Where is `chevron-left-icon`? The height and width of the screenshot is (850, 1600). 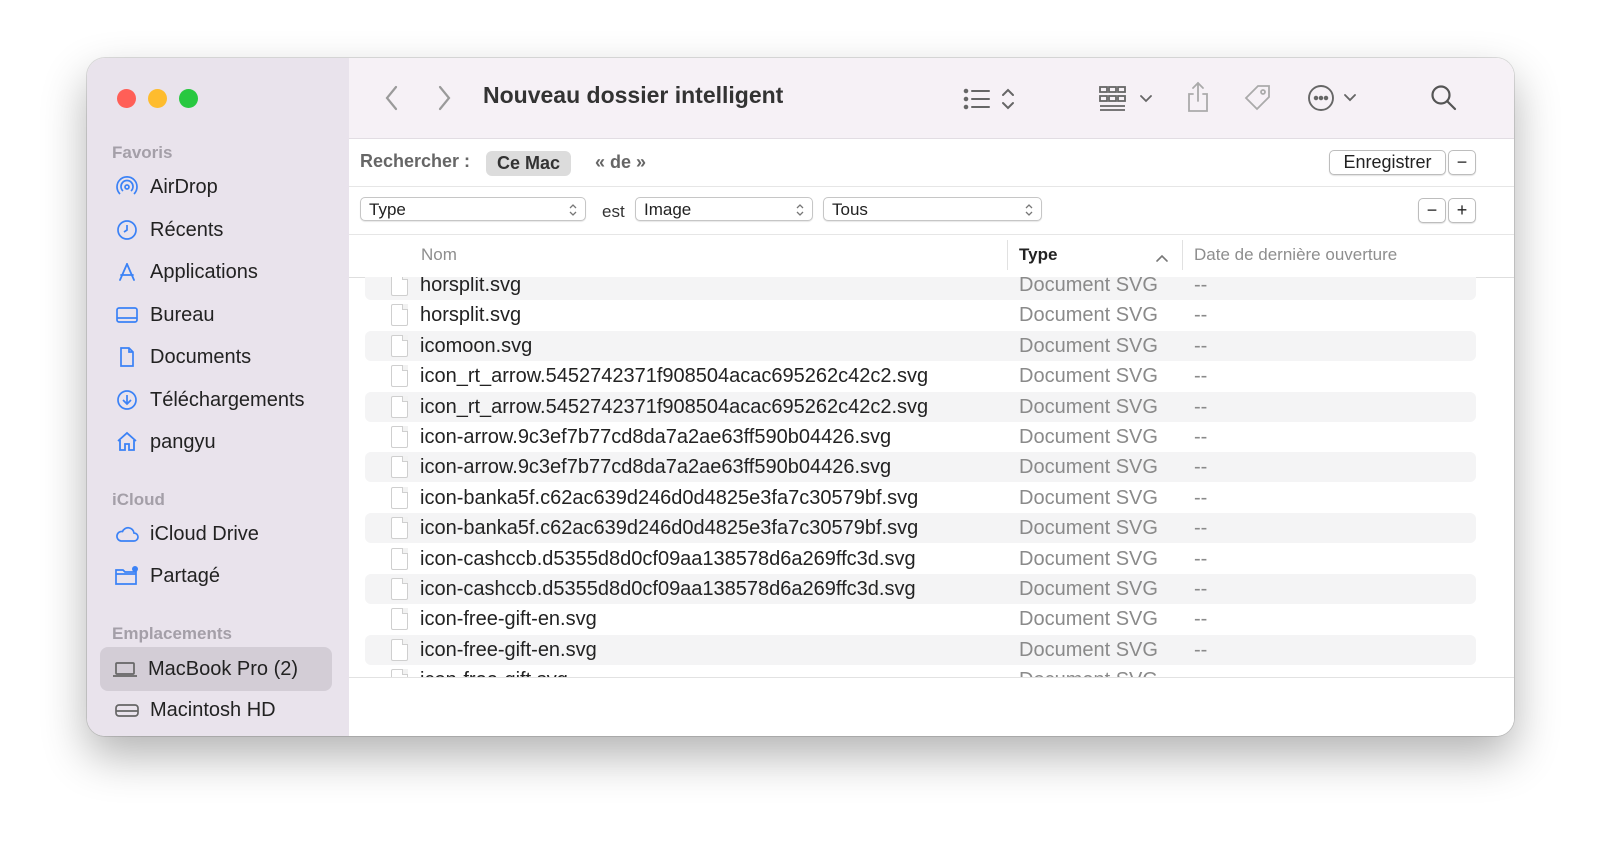 chevron-left-icon is located at coordinates (392, 98).